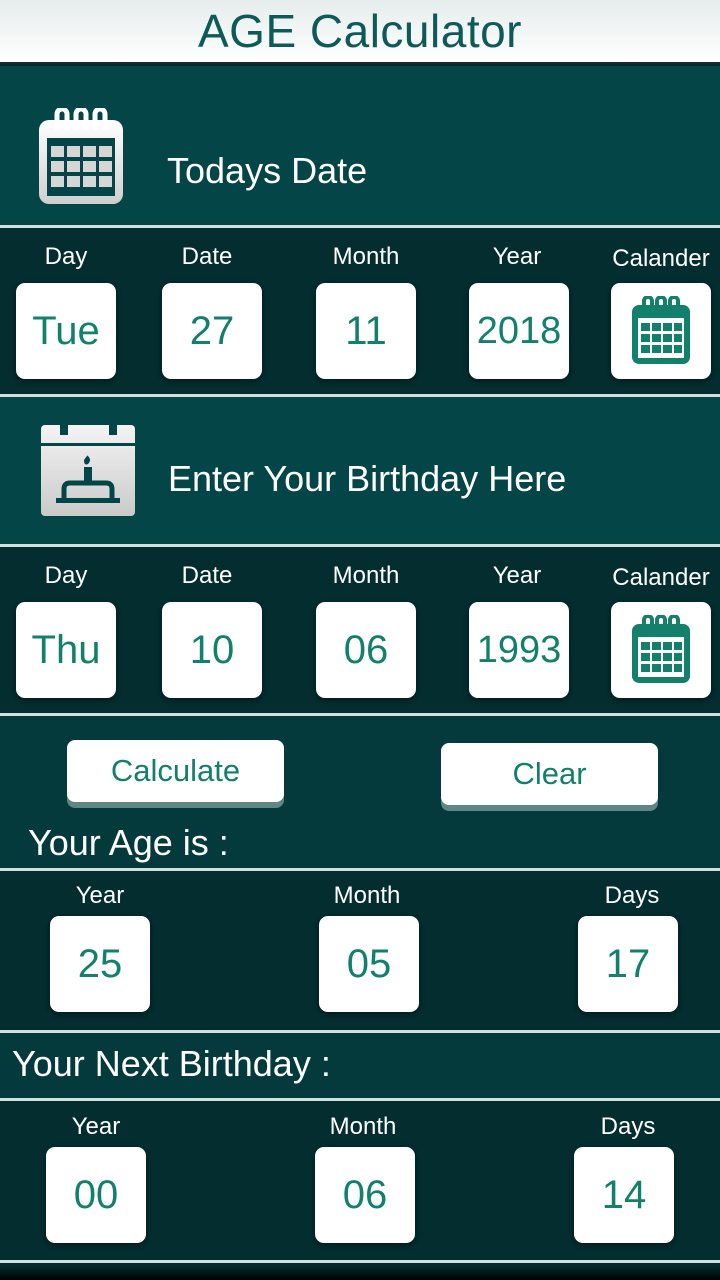 The width and height of the screenshot is (720, 1280). Describe the element at coordinates (66, 331) in the screenshot. I see `today-day-field: Tue` at that location.